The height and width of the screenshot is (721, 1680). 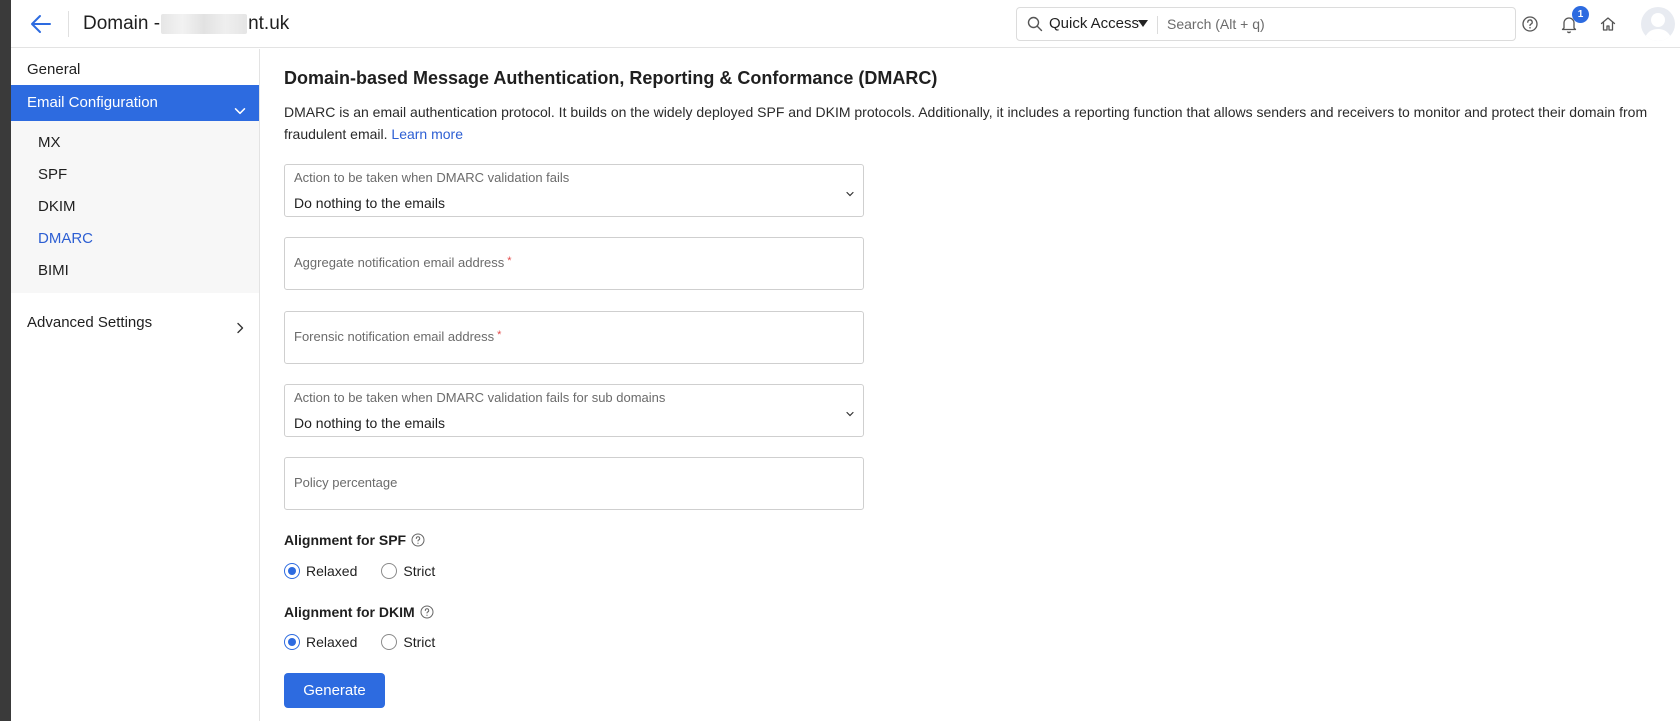 What do you see at coordinates (57, 206) in the screenshot?
I see `sidebar-item-dkim: DKIM` at bounding box center [57, 206].